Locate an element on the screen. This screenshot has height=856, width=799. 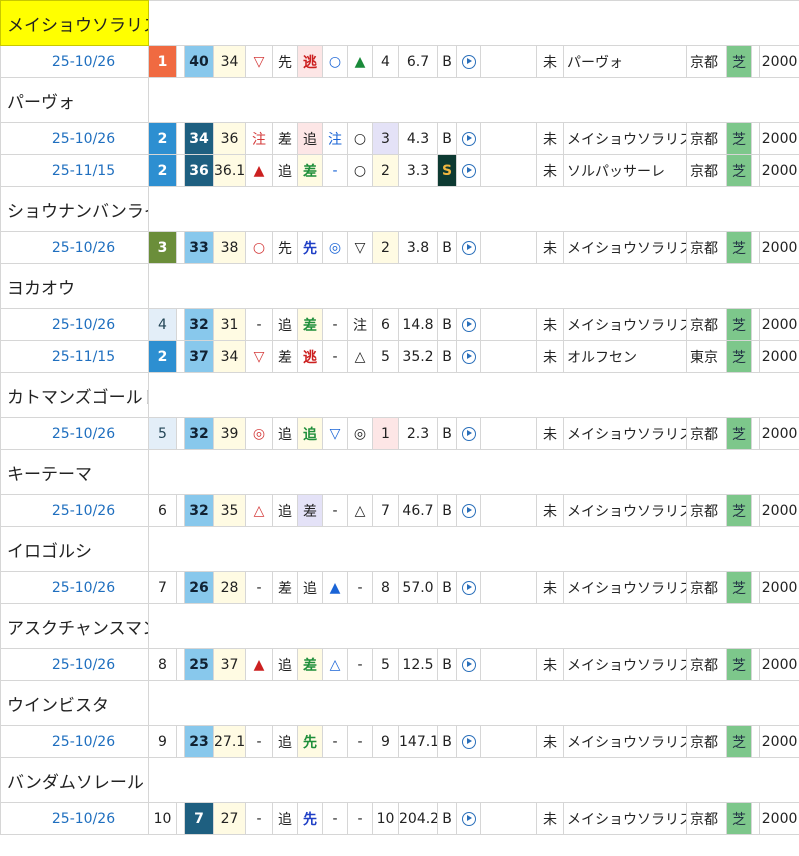
horse-name: メイショウソラリス is located at coordinates (74, 23).